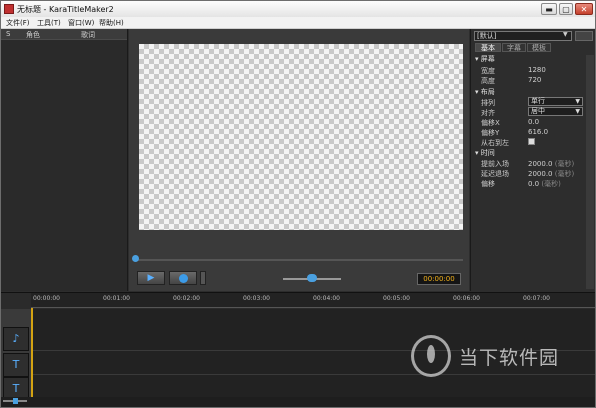  Describe the element at coordinates (551, 174) in the screenshot. I see `fade-out-value: 2000.0 (毫秒)` at that location.